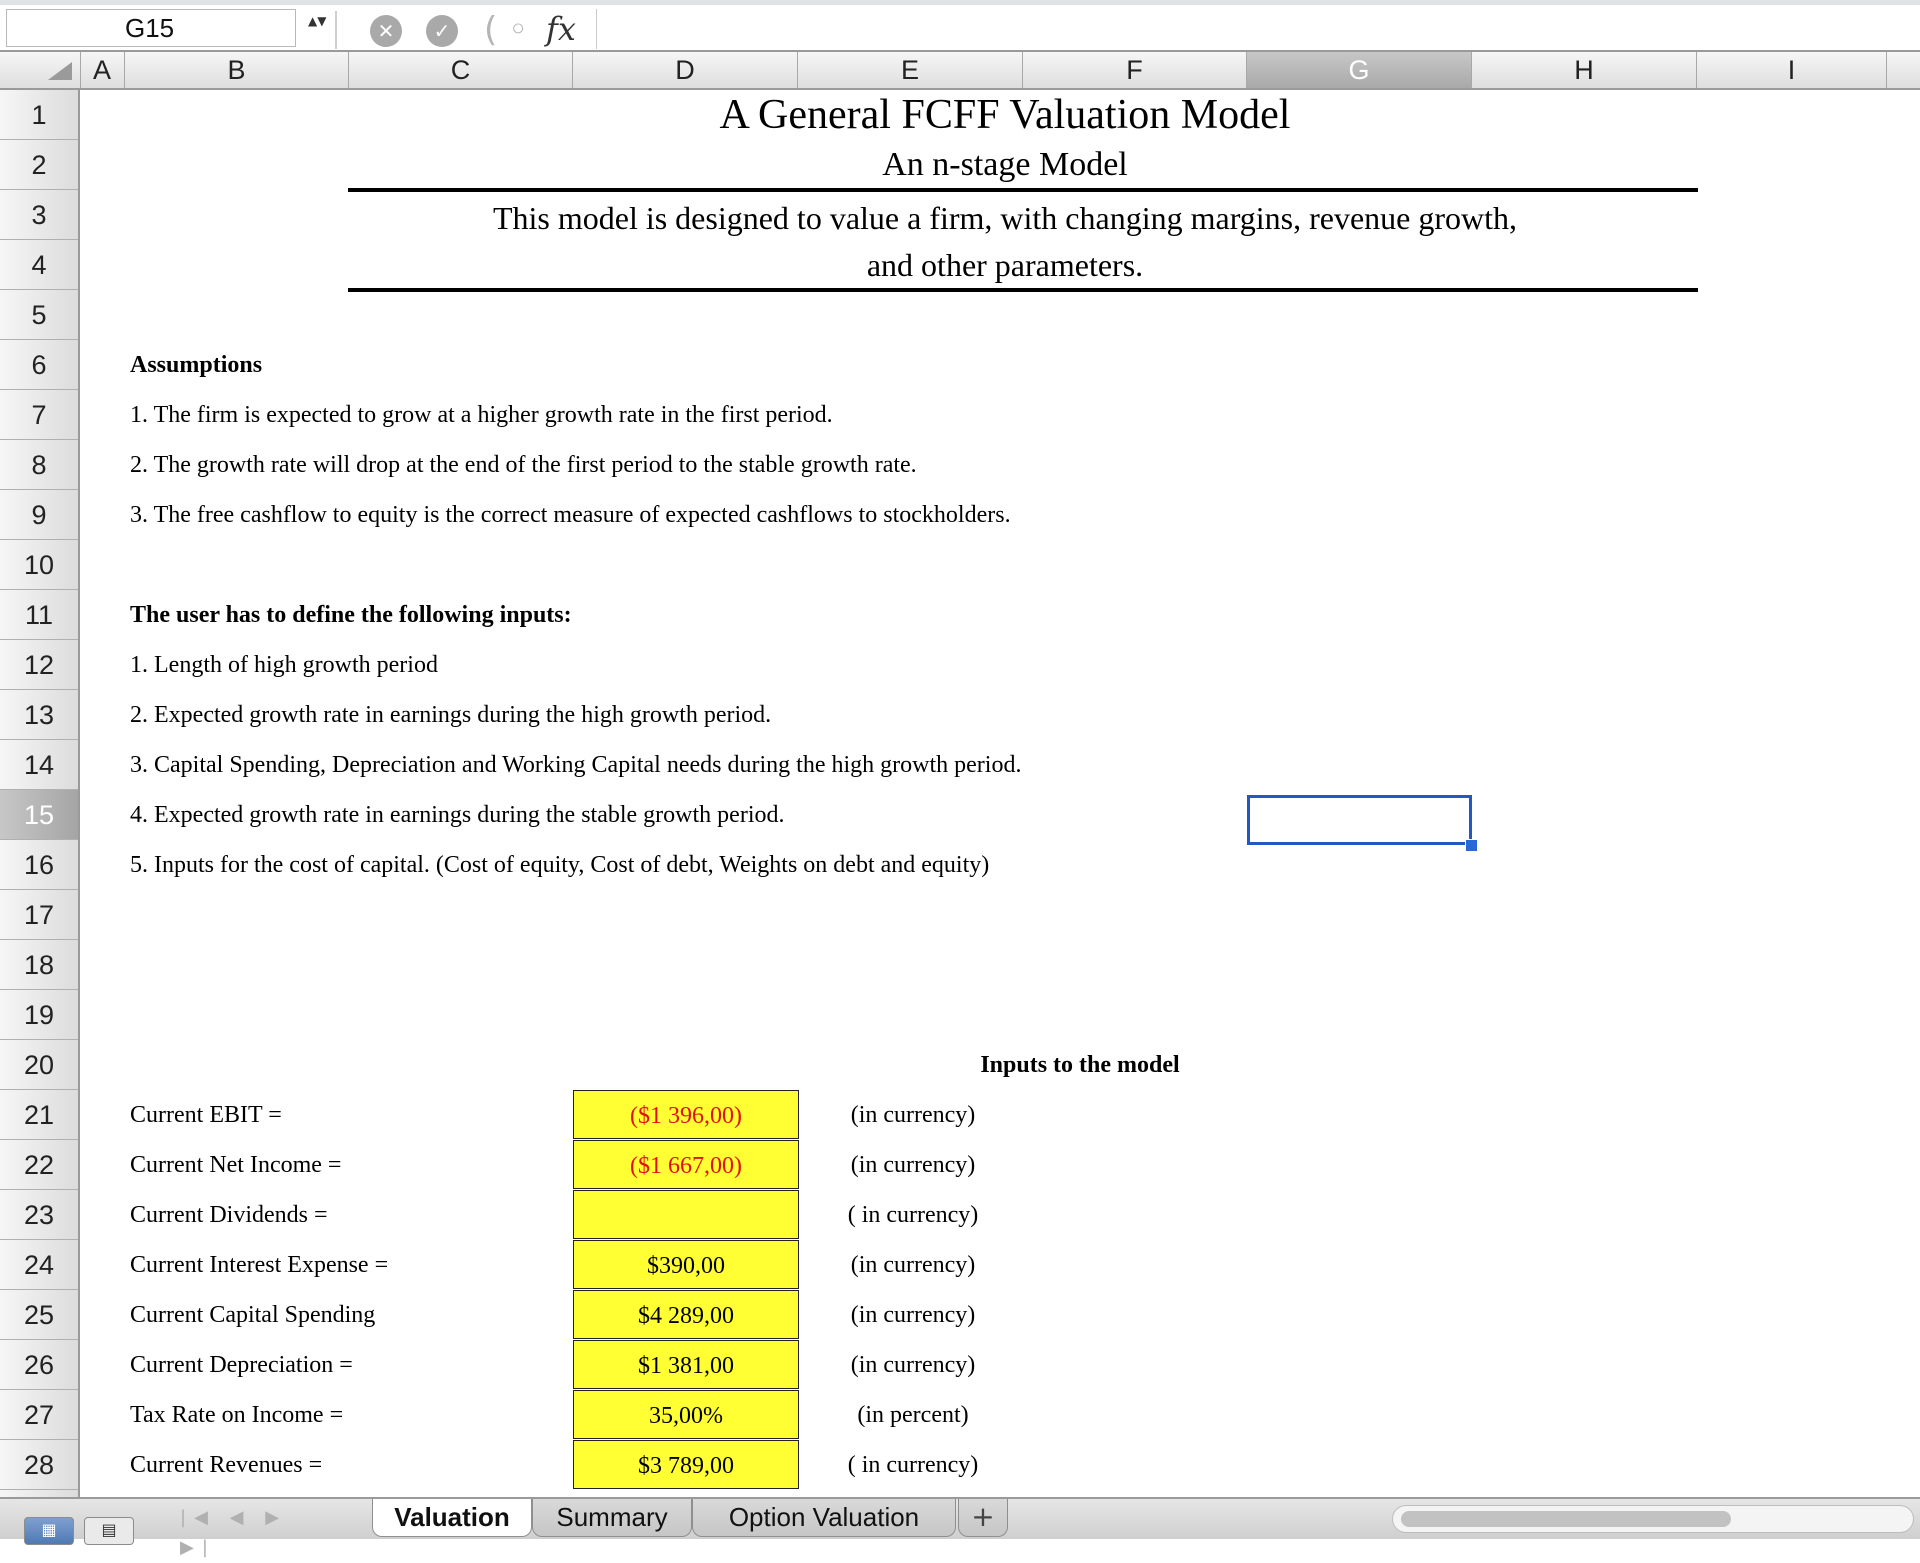  I want to click on insert-function-icon: fx, so click(568, 29).